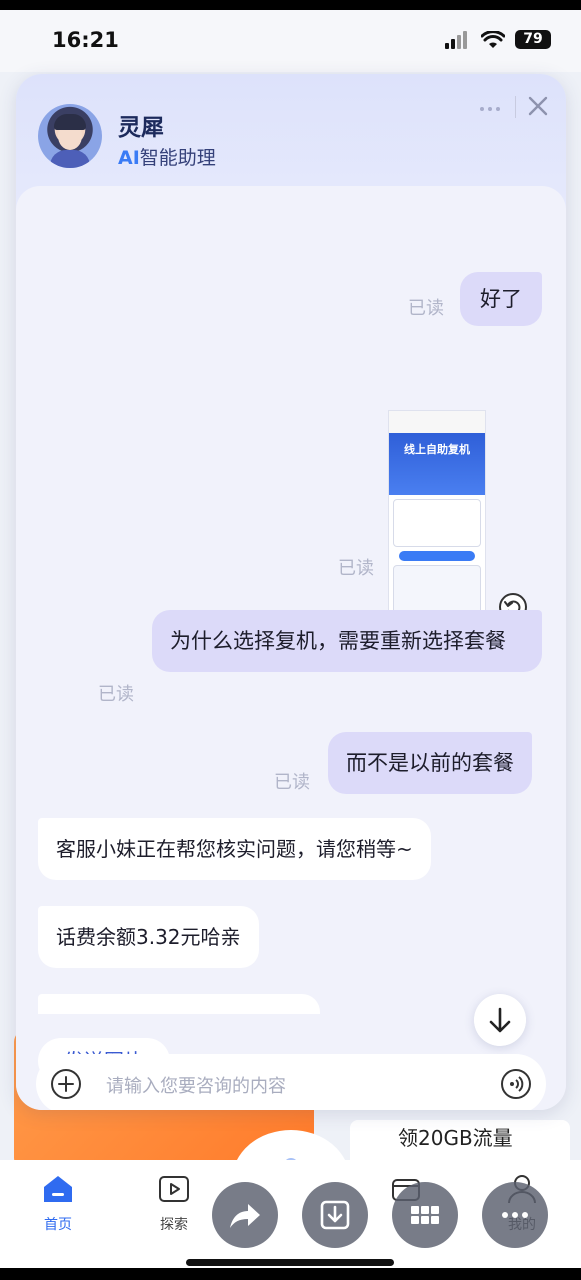 The width and height of the screenshot is (581, 1280). What do you see at coordinates (492, 103) in the screenshot?
I see `more-icon` at bounding box center [492, 103].